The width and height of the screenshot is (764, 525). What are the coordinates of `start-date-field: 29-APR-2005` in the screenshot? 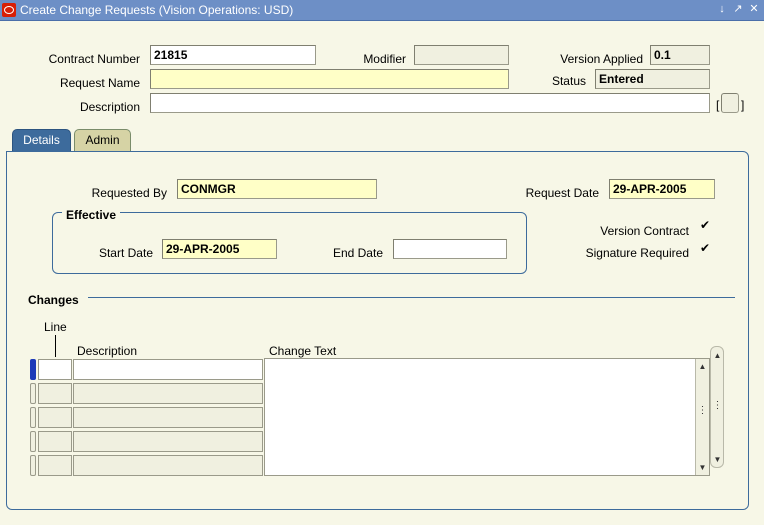 It's located at (219, 249).